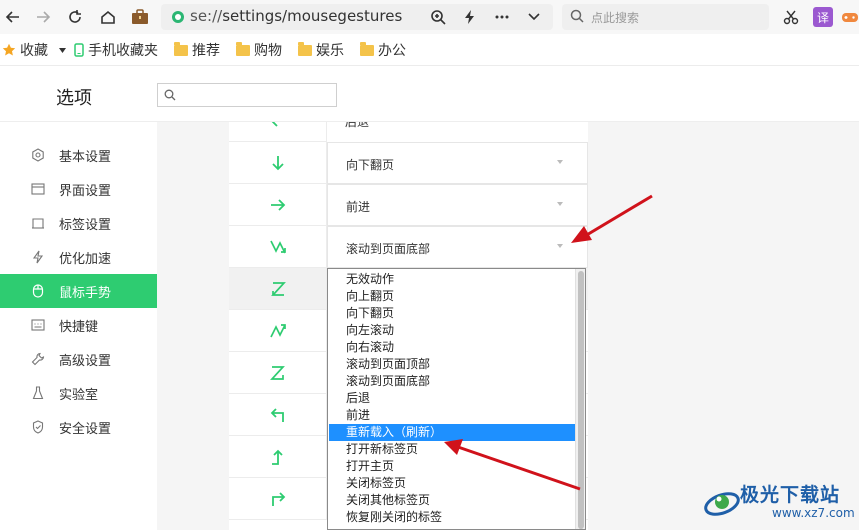  I want to click on bookmark-folder-entertainment: 娱乐, so click(321, 50).